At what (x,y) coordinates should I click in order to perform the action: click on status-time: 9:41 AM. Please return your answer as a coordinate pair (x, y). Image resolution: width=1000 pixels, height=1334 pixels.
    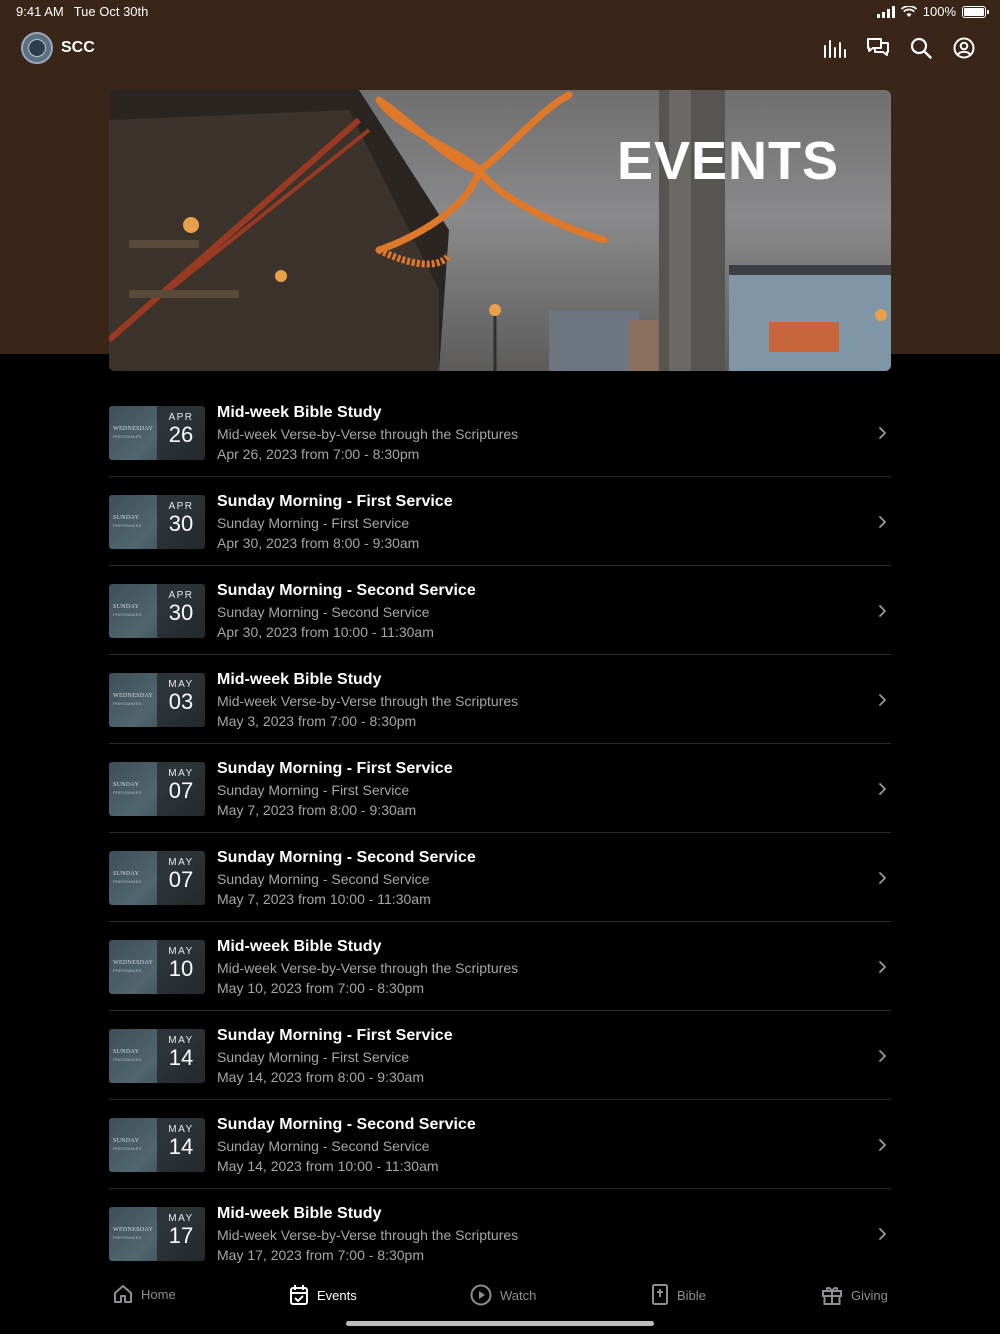
    Looking at the image, I should click on (40, 11).